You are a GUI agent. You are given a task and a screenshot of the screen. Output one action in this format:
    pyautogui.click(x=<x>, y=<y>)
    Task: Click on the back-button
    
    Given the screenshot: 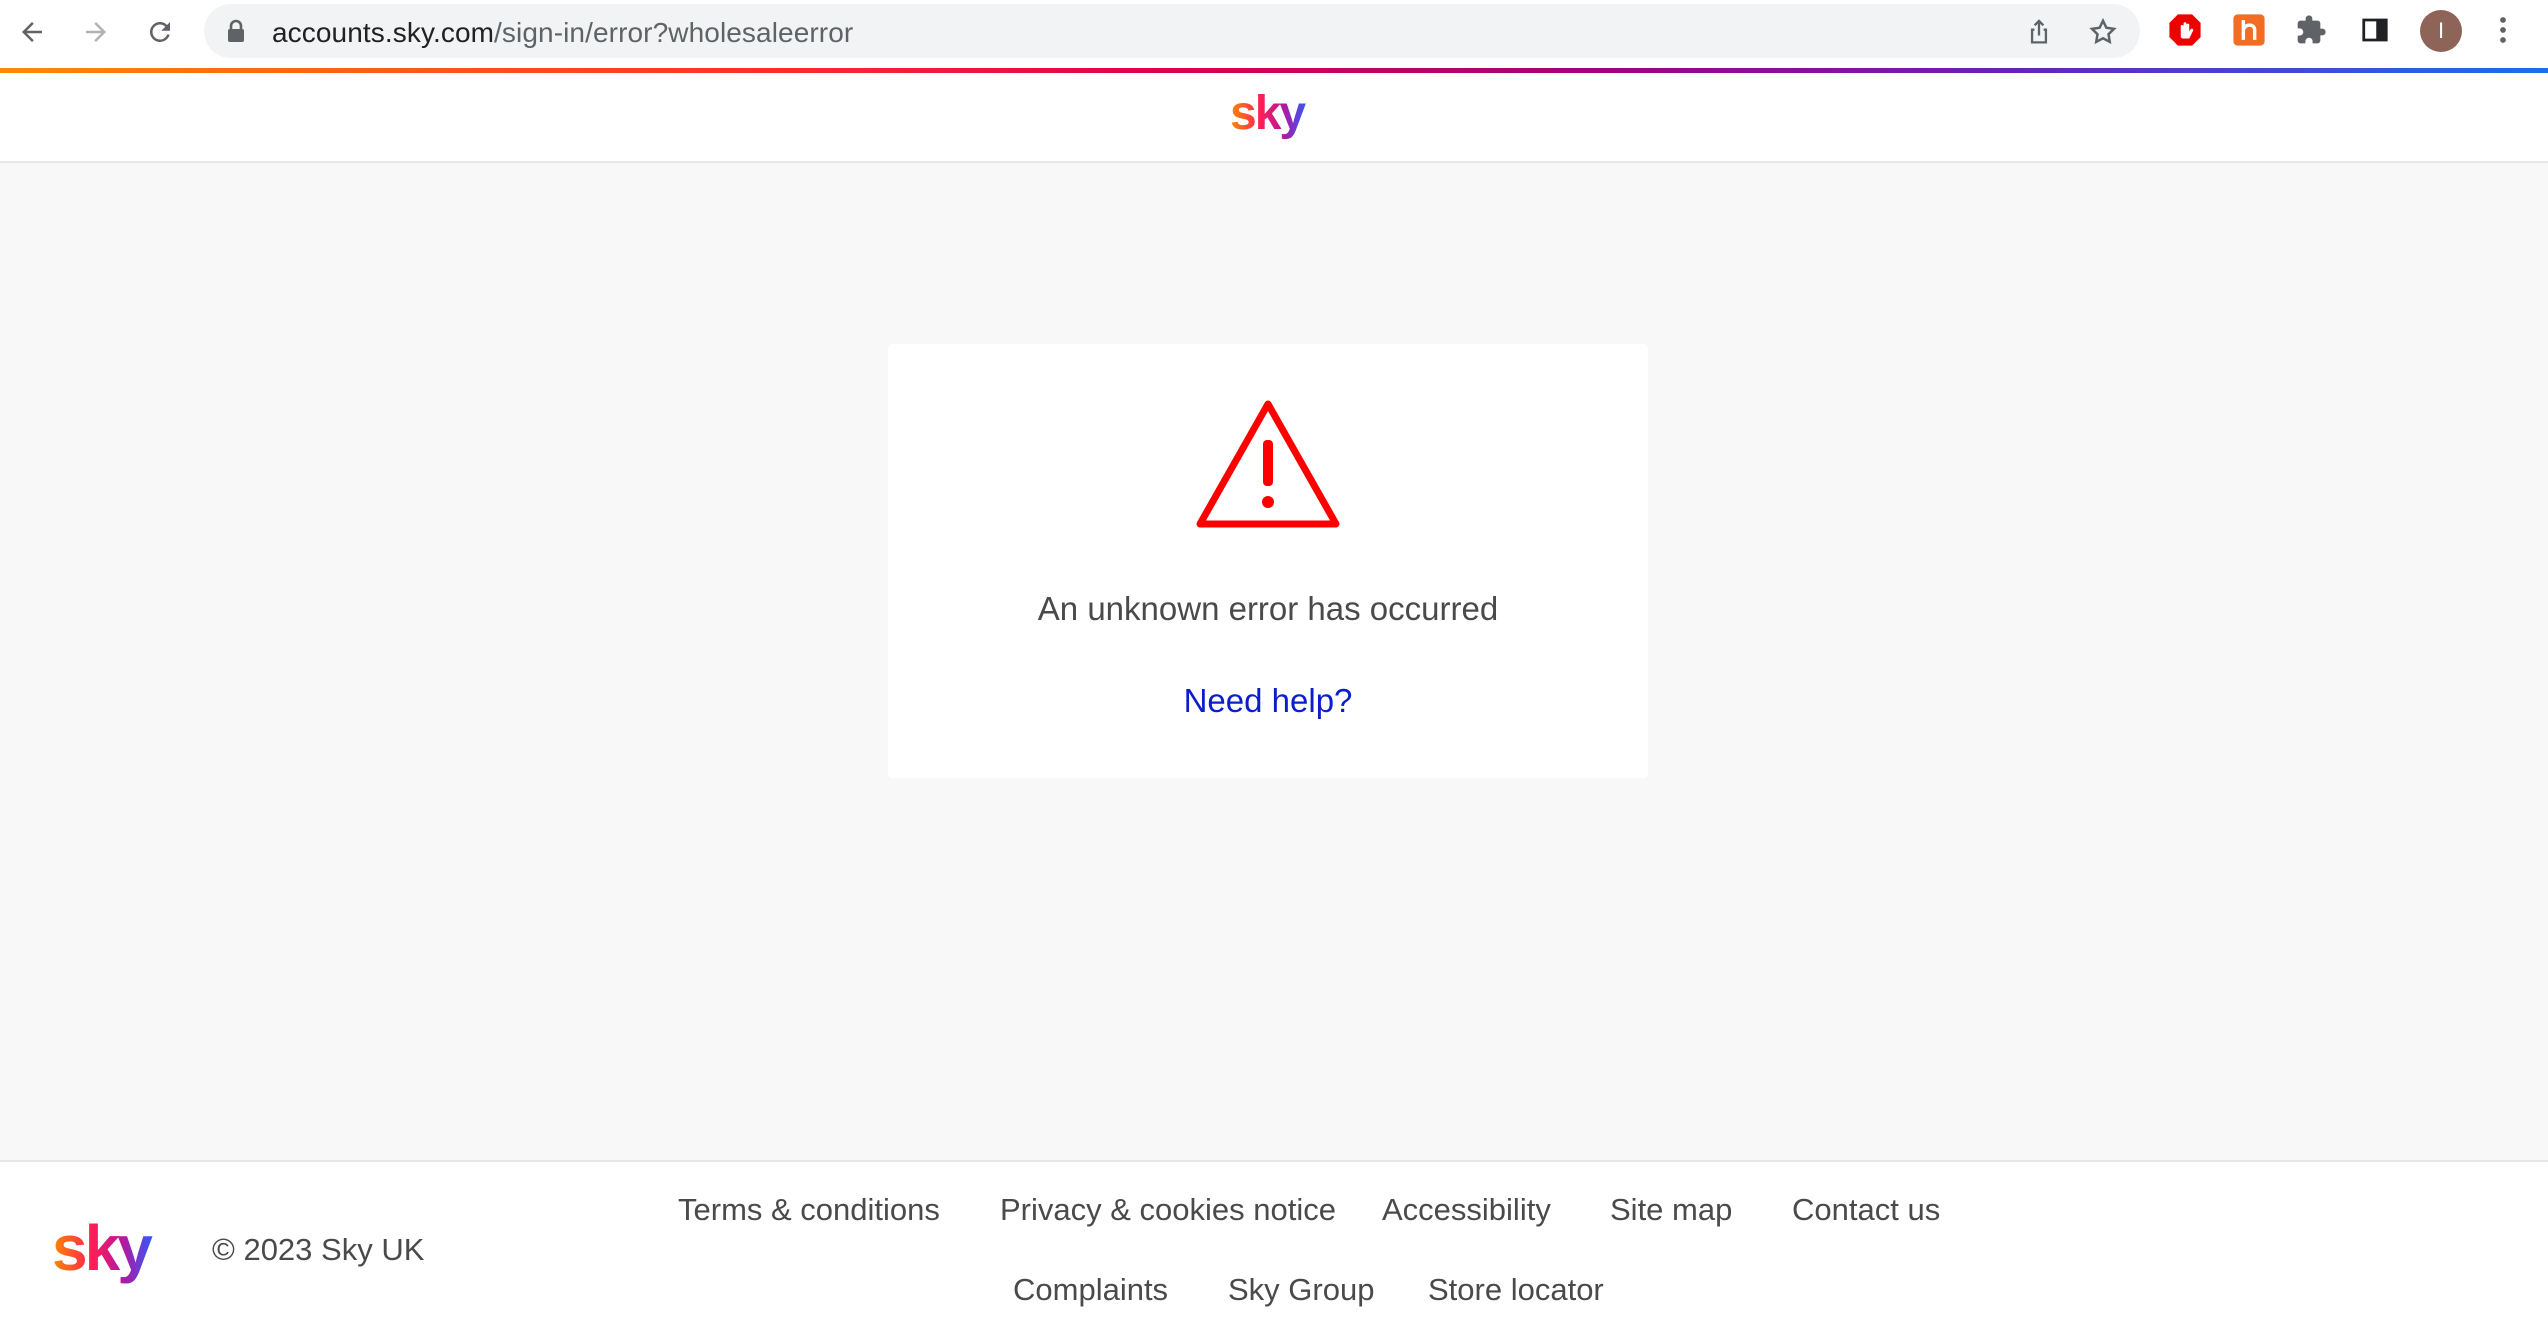 What is the action you would take?
    pyautogui.click(x=32, y=32)
    